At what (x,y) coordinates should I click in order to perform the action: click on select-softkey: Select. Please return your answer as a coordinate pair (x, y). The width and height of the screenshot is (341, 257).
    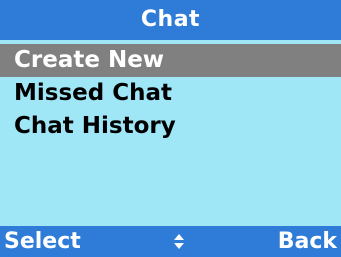
    Looking at the image, I should click on (42, 241).